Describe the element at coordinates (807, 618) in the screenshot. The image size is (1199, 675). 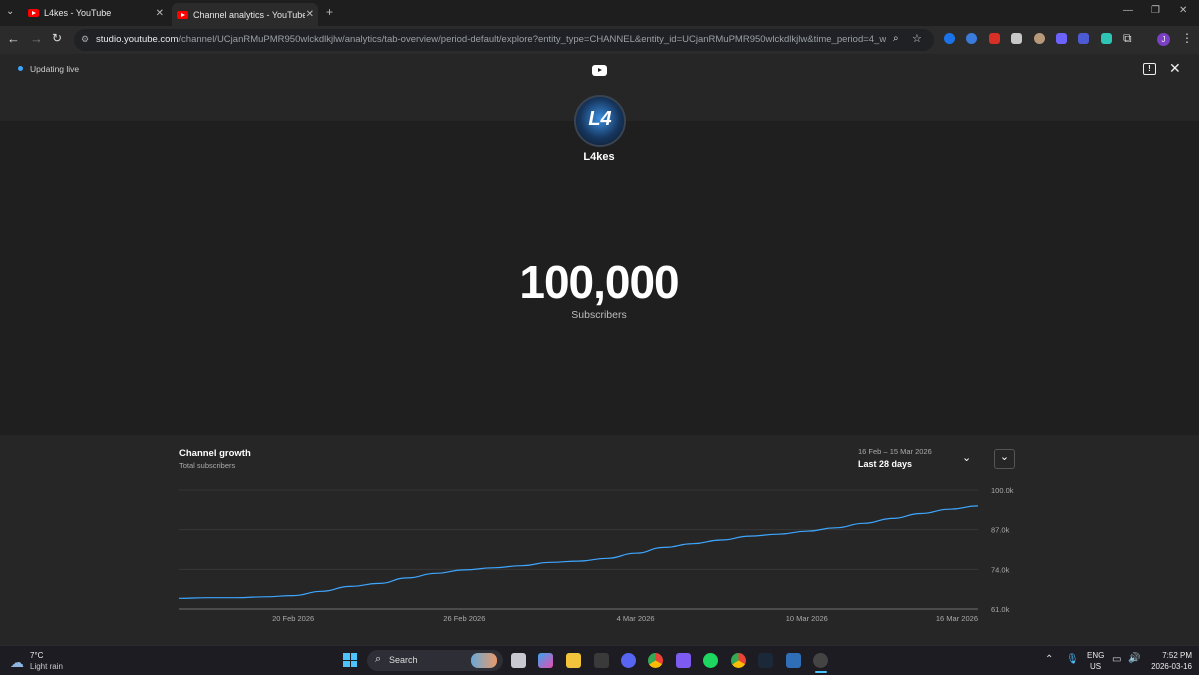
I see `x-tick-label: 10 Mar 2026` at that location.